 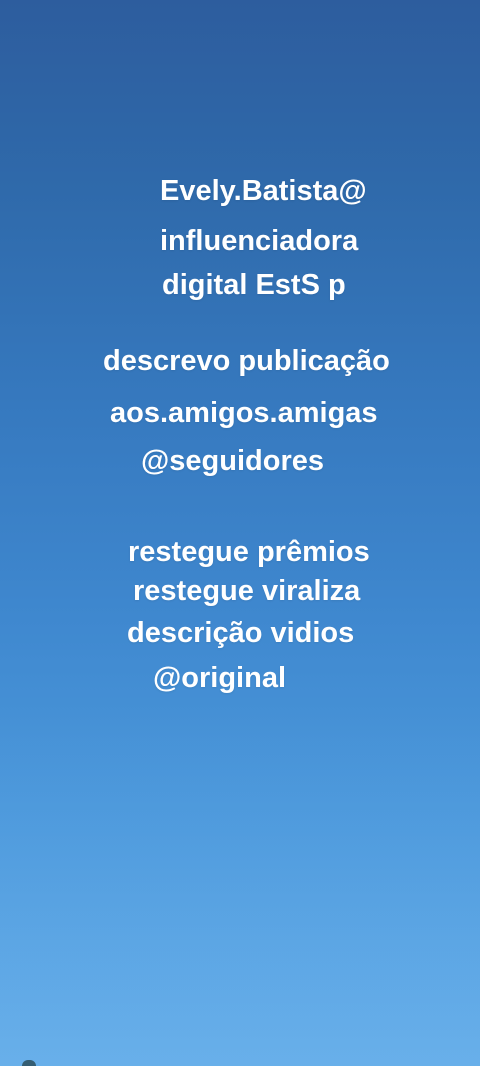 What do you see at coordinates (249, 552) in the screenshot?
I see `promo-line-1: restegue prêmios` at bounding box center [249, 552].